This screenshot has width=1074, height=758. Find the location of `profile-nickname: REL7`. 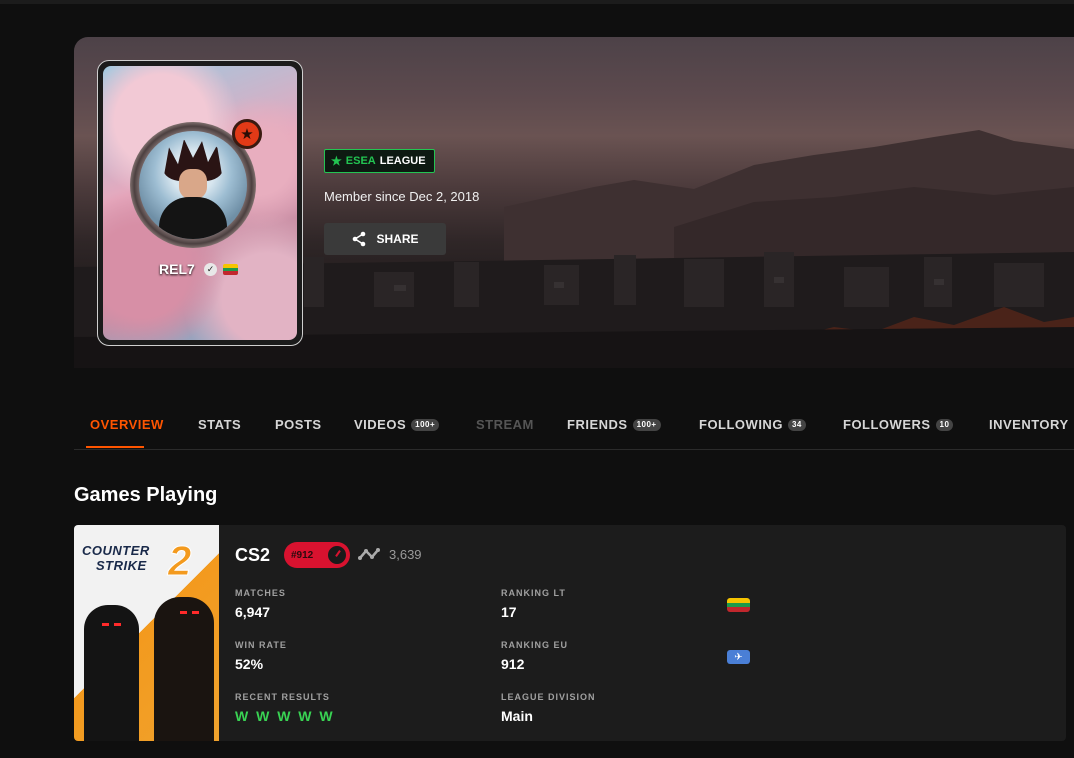

profile-nickname: REL7 is located at coordinates (177, 269).